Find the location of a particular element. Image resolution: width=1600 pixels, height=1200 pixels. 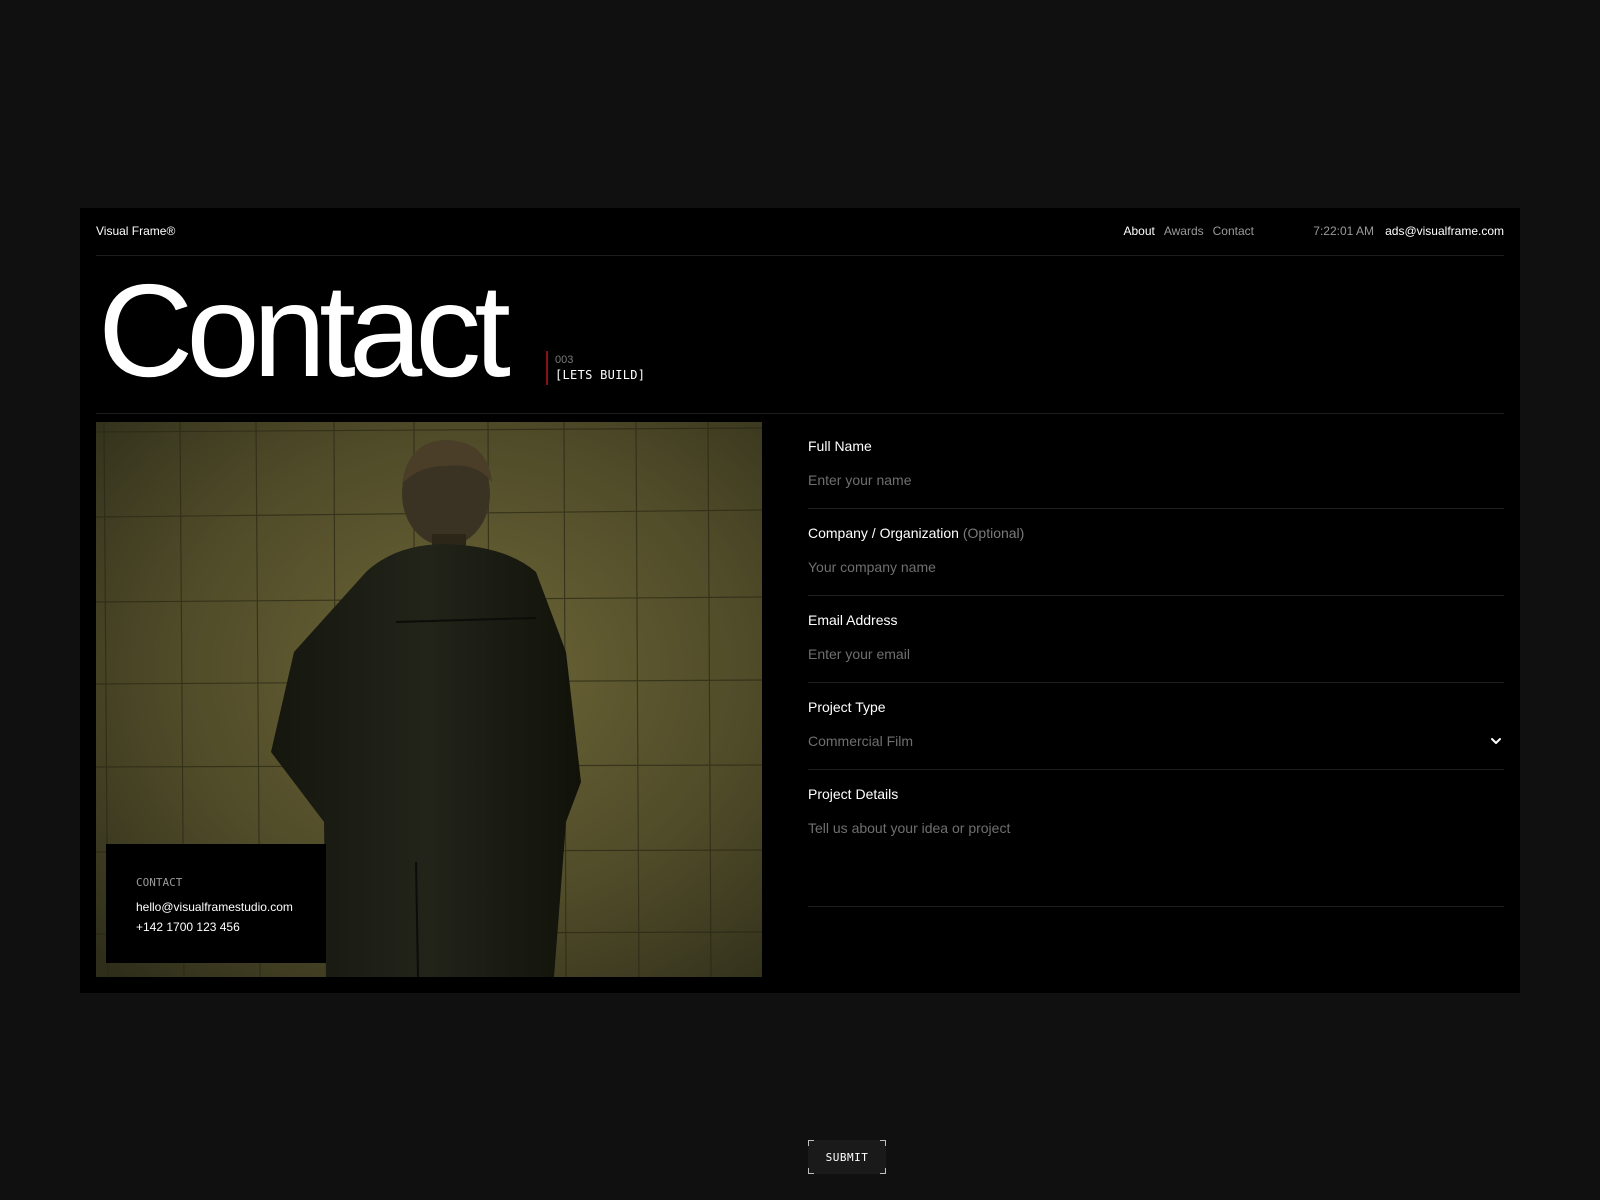

contact-card-title: CONTACT is located at coordinates (159, 882).